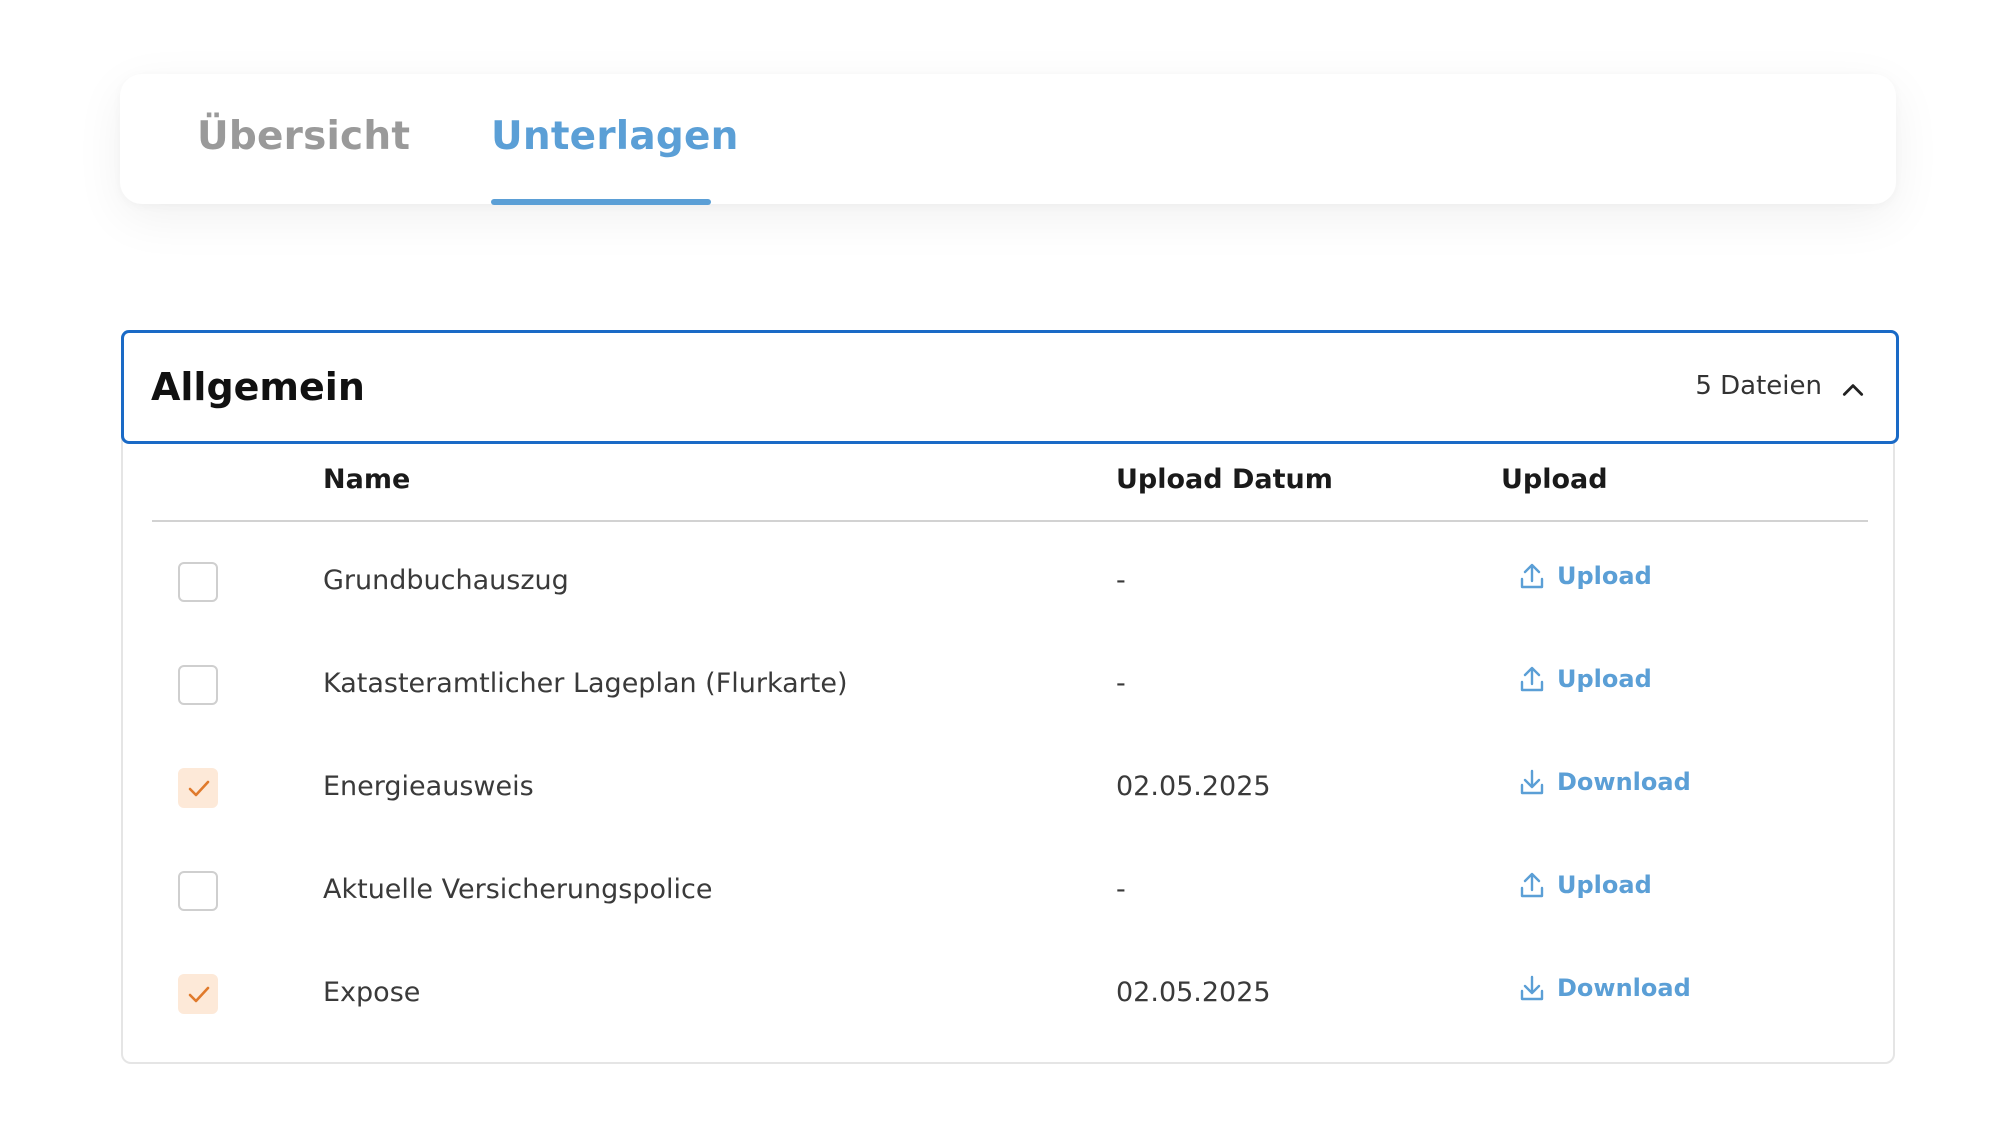 Image resolution: width=2000 pixels, height=1125 pixels. Describe the element at coordinates (1758, 386) in the screenshot. I see `file-count: 5 Dateien` at that location.